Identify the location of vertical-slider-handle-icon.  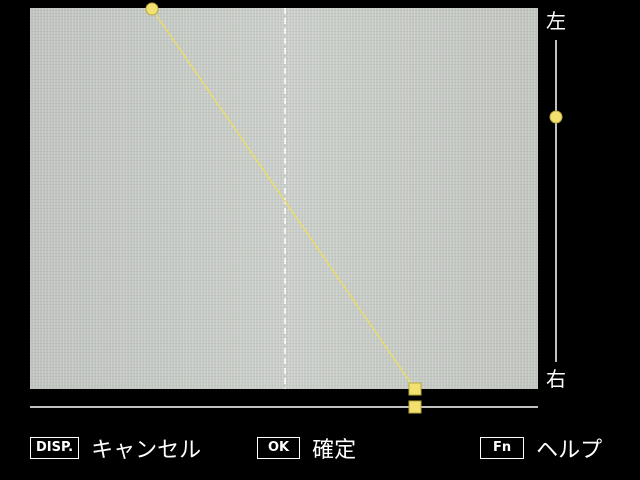
(556, 117).